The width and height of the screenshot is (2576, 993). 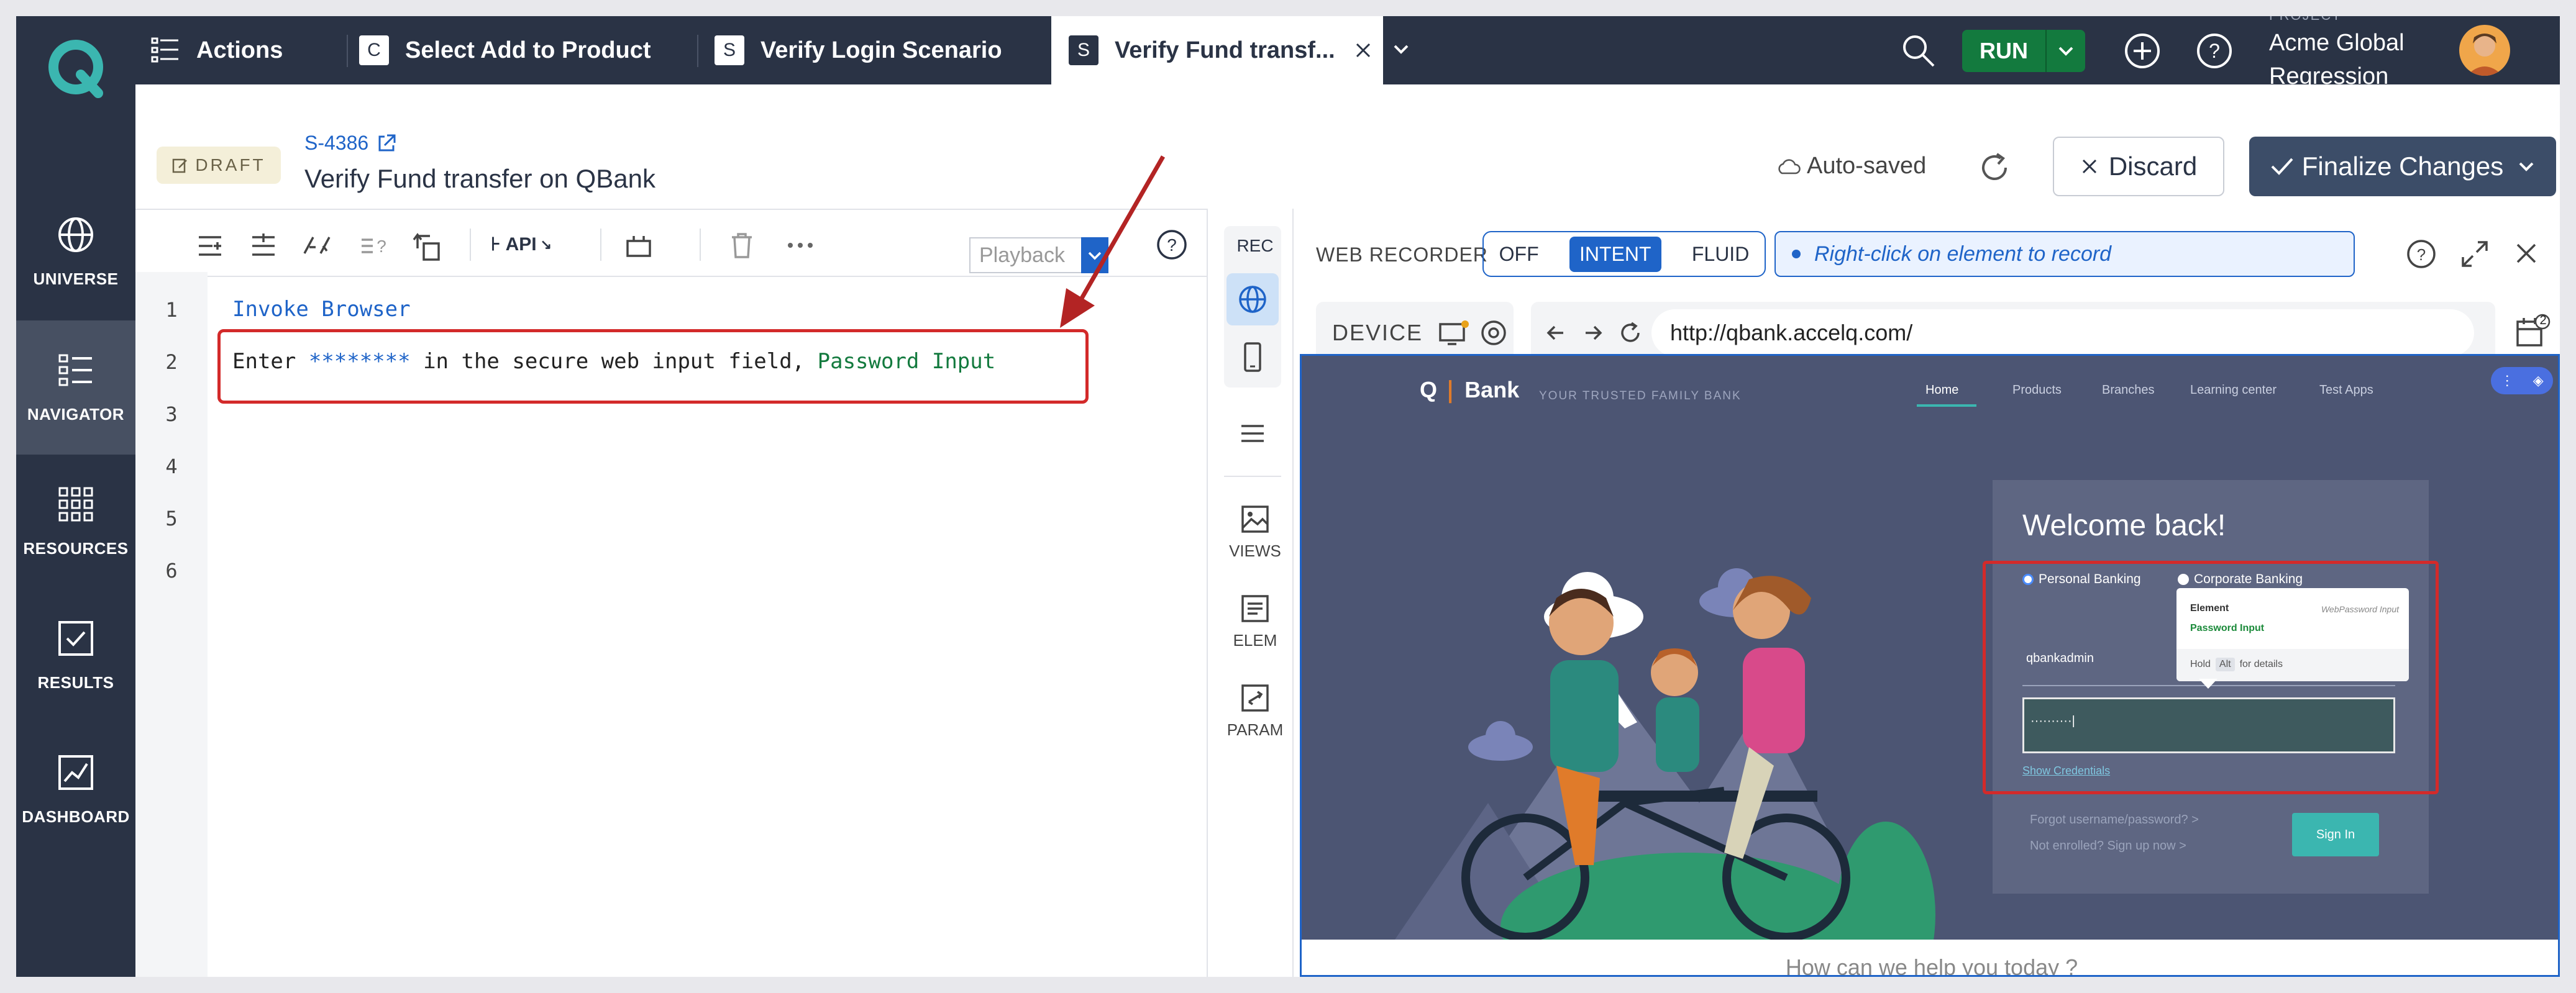 I want to click on rail-label: NAVIGATOR, so click(x=76, y=414).